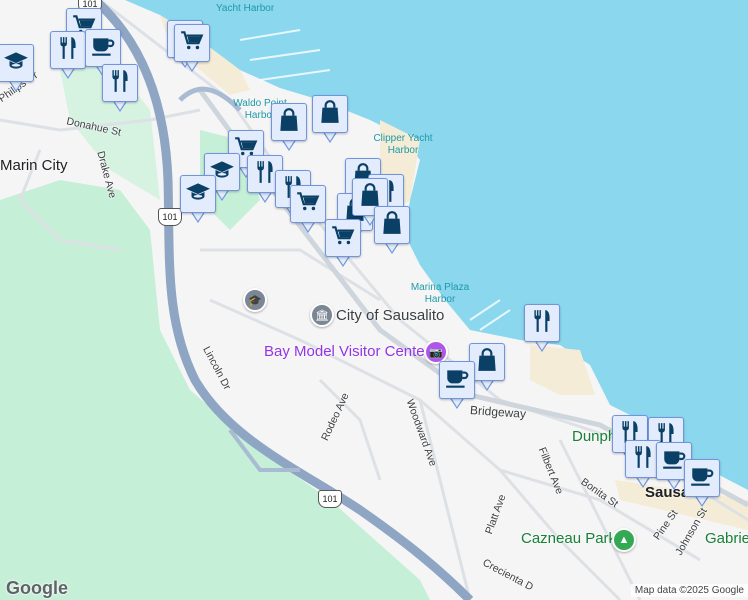 This screenshot has height=600, width=748. What do you see at coordinates (390, 315) in the screenshot?
I see `label-city-of-sausalito: City of Sausalito` at bounding box center [390, 315].